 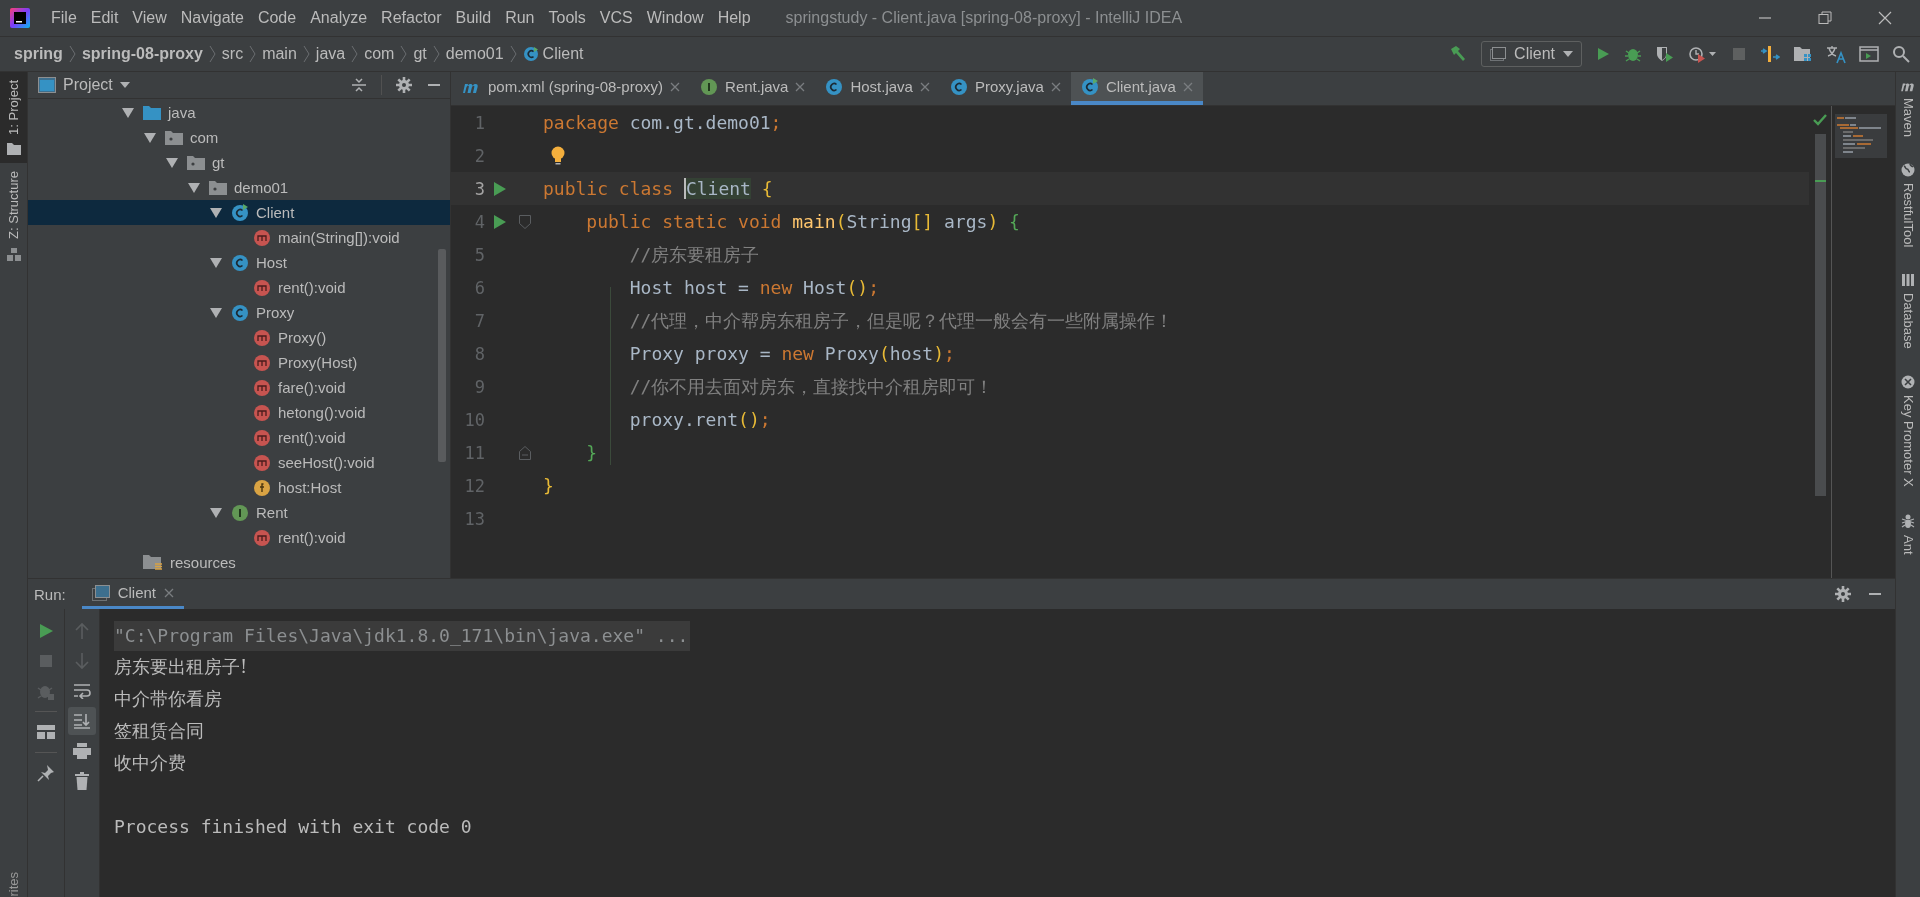 What do you see at coordinates (232, 54) in the screenshot?
I see `breadcrumb: src` at bounding box center [232, 54].